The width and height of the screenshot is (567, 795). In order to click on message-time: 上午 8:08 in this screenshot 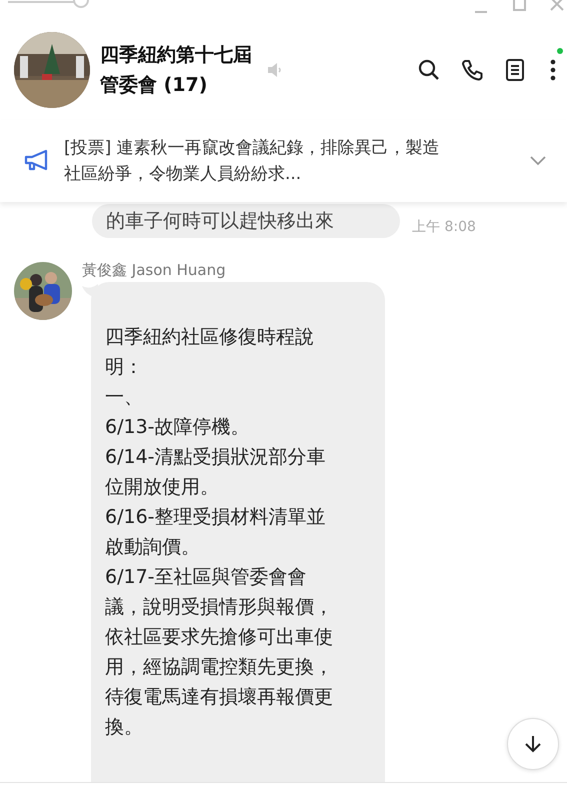, I will do `click(444, 227)`.